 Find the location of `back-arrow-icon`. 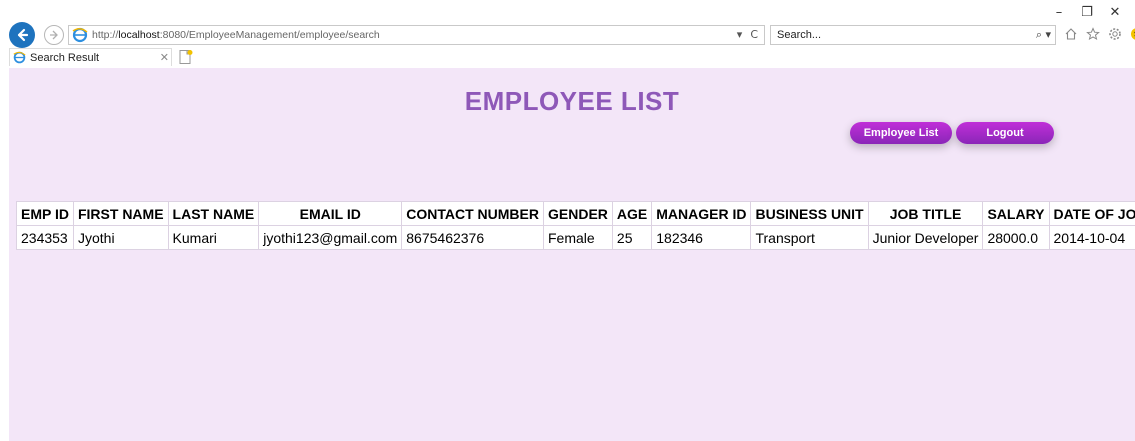

back-arrow-icon is located at coordinates (23, 35).